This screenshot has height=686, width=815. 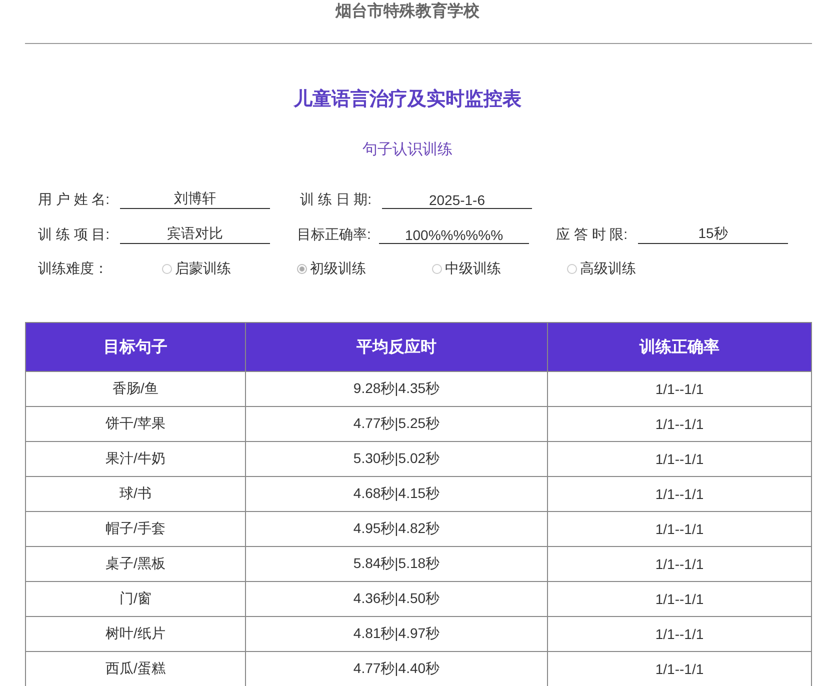 I want to click on table-cell: 4.95秒|4.82秒, so click(x=397, y=529).